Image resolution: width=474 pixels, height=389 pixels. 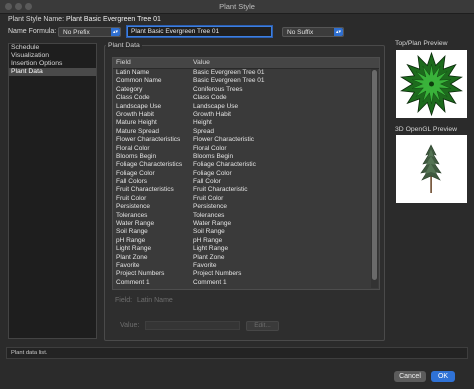 What do you see at coordinates (131, 240) in the screenshot?
I see `row-field: pH Range` at bounding box center [131, 240].